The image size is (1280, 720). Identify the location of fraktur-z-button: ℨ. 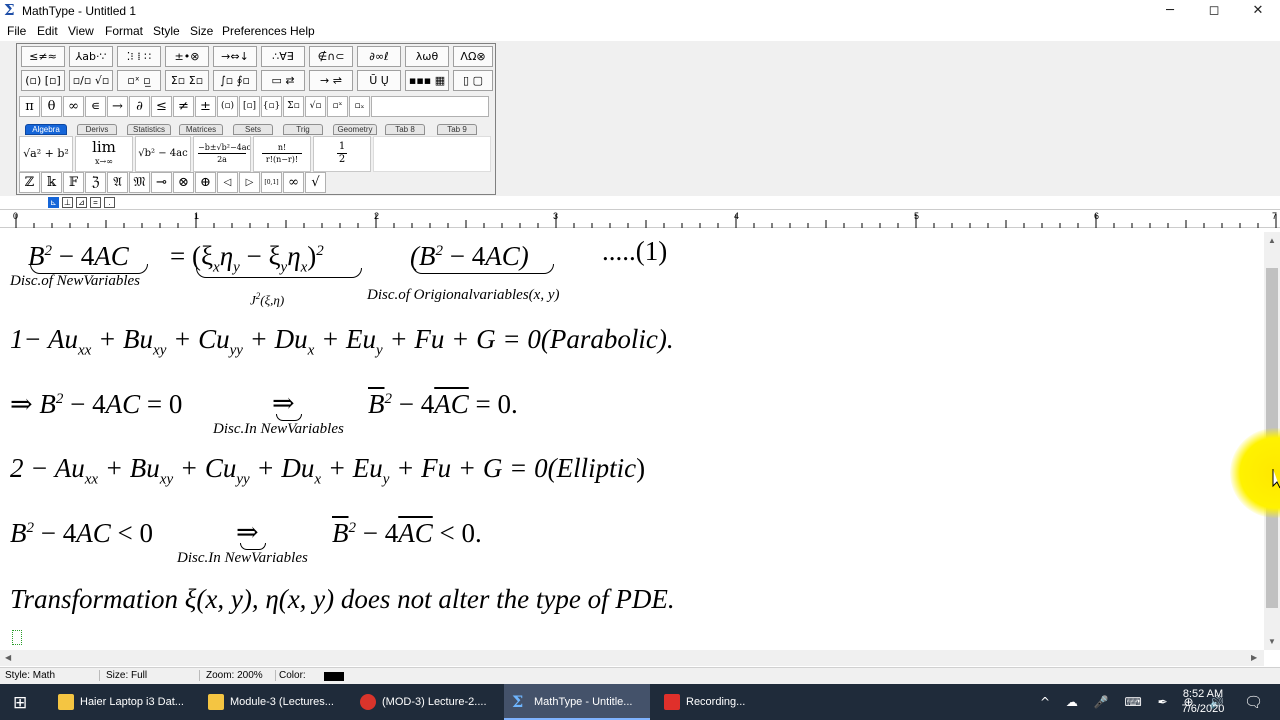
(95, 182).